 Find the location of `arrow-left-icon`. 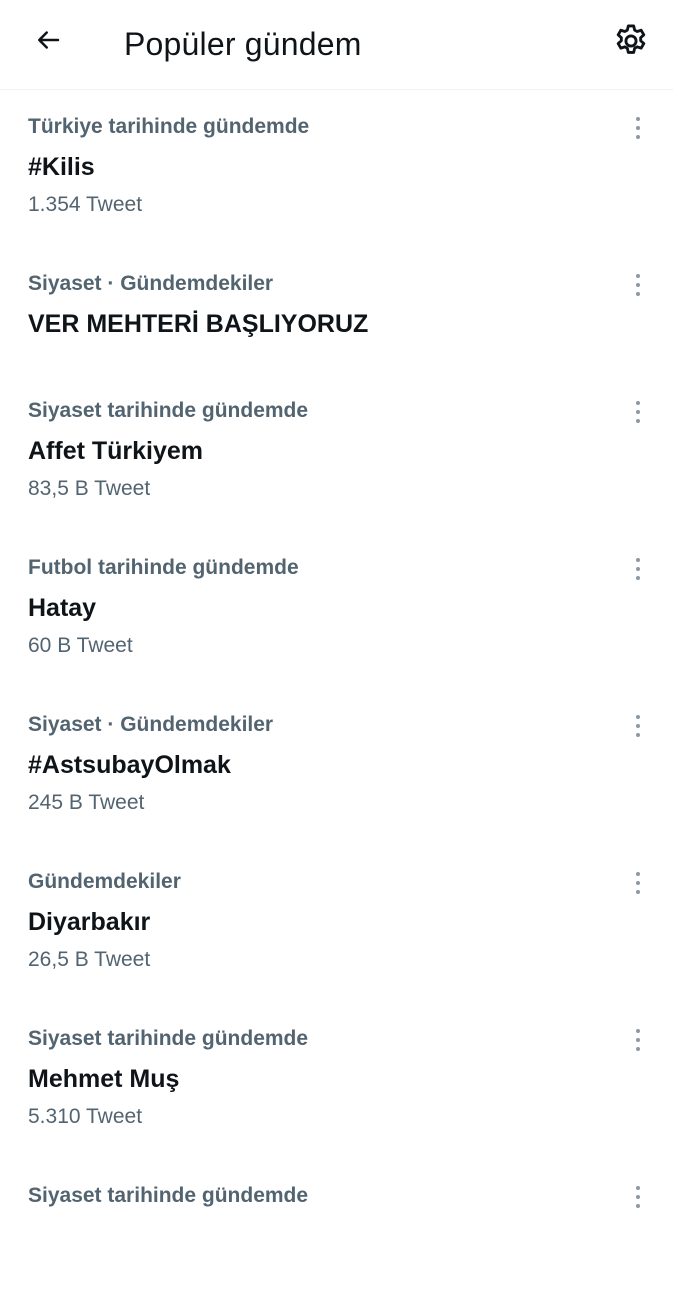

arrow-left-icon is located at coordinates (48, 42).